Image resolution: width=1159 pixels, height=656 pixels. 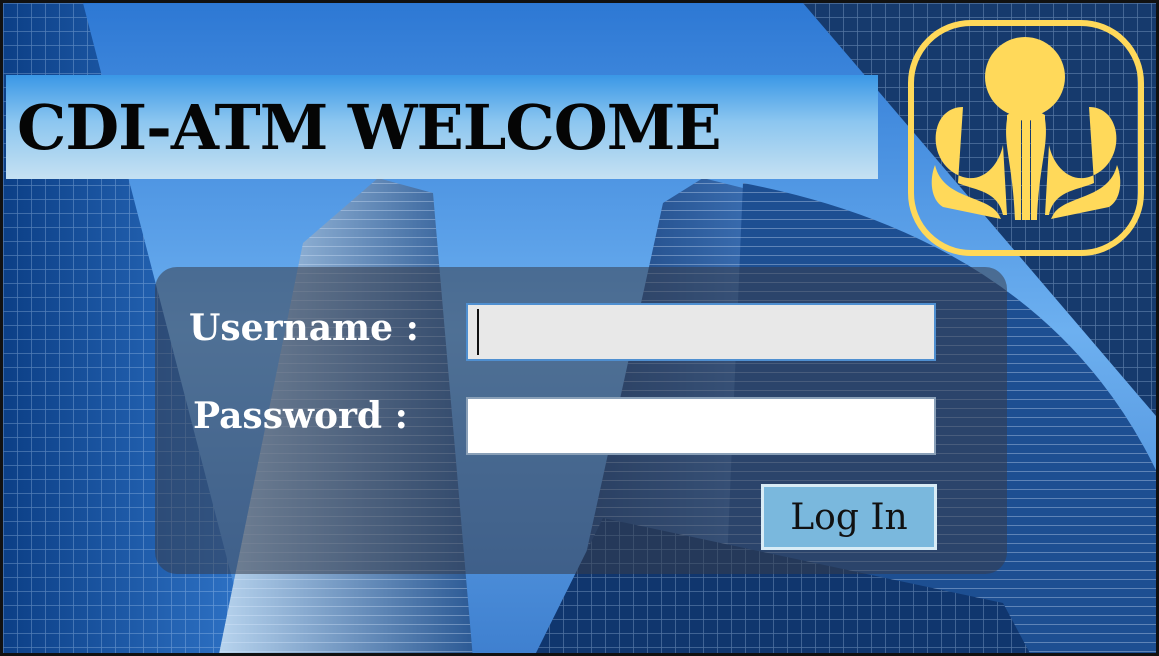 I want to click on password-input, so click(x=701, y=426).